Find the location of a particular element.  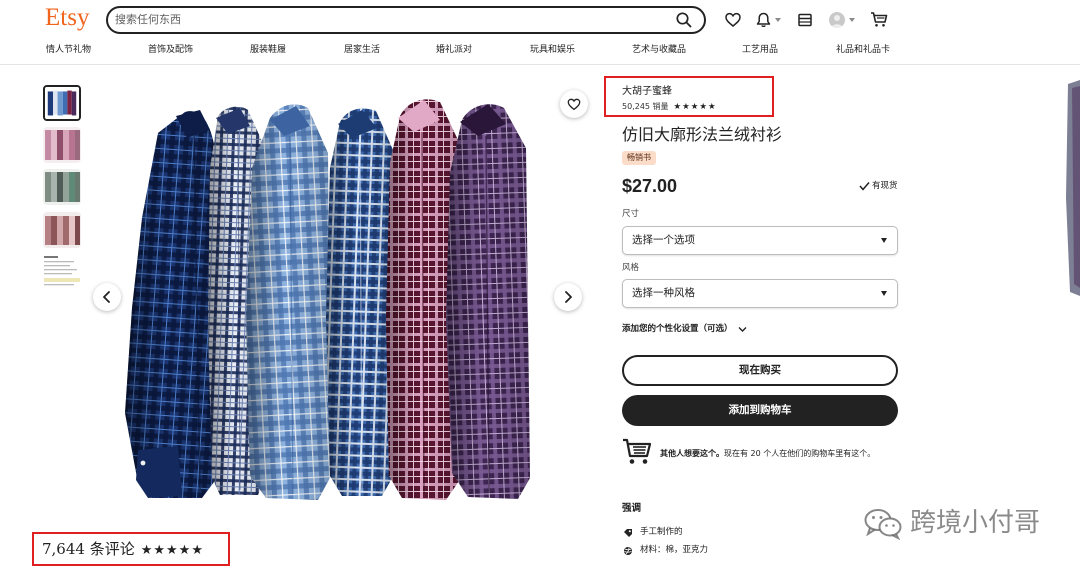

nav-item-jewelry: 首饰及配饰 is located at coordinates (170, 50).